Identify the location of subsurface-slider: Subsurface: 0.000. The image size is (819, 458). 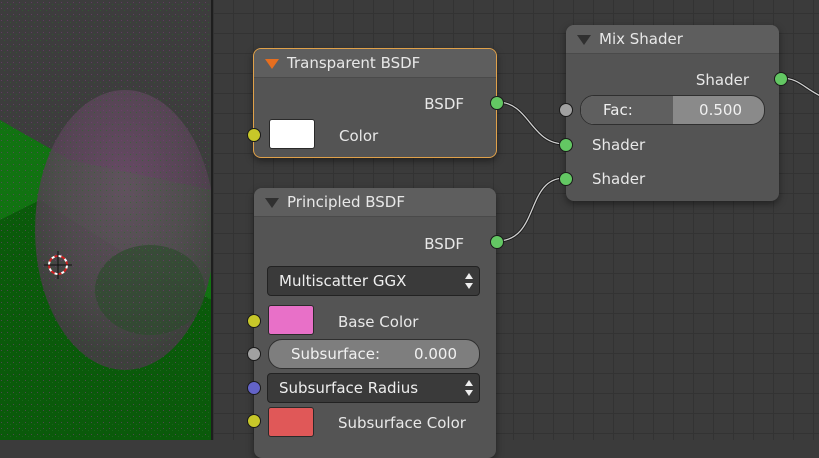
(374, 354).